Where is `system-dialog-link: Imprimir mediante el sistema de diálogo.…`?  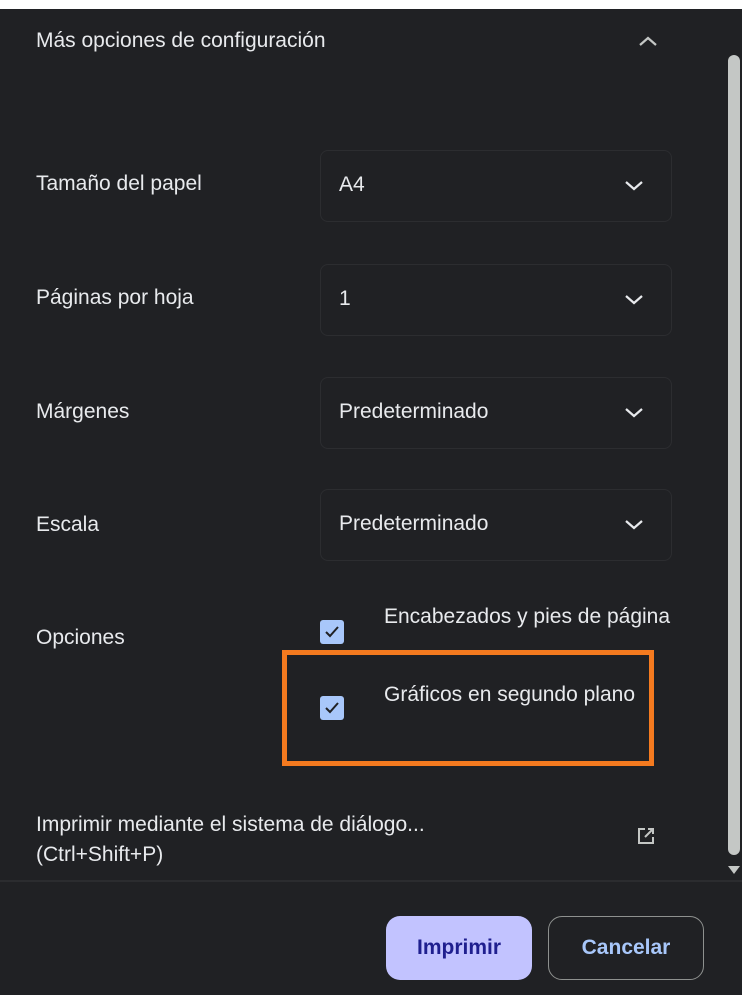 system-dialog-link: Imprimir mediante el sistema de diálogo.… is located at coordinates (361, 839).